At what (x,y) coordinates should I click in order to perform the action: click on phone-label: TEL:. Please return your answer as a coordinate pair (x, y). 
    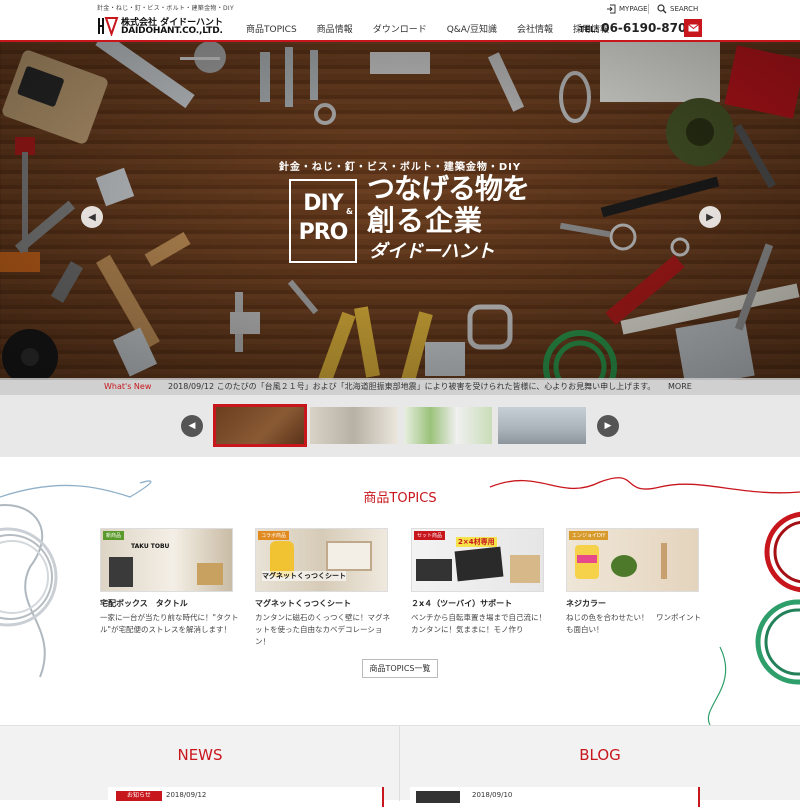
    Looking at the image, I should click on (589, 29).